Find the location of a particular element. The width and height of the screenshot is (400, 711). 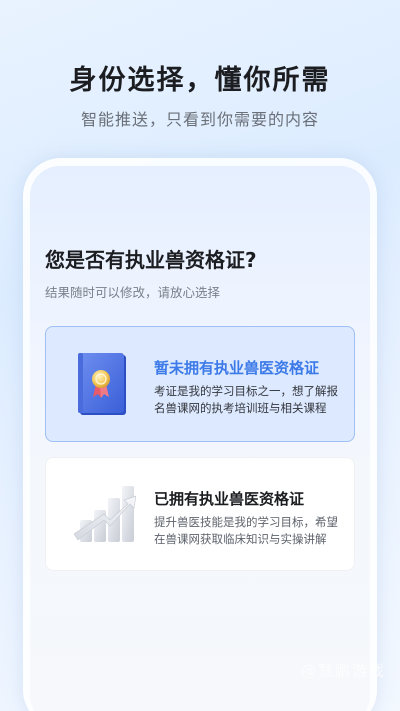

hero-subtitle: 智能推送，只看到你需要的内容 is located at coordinates (199, 119).